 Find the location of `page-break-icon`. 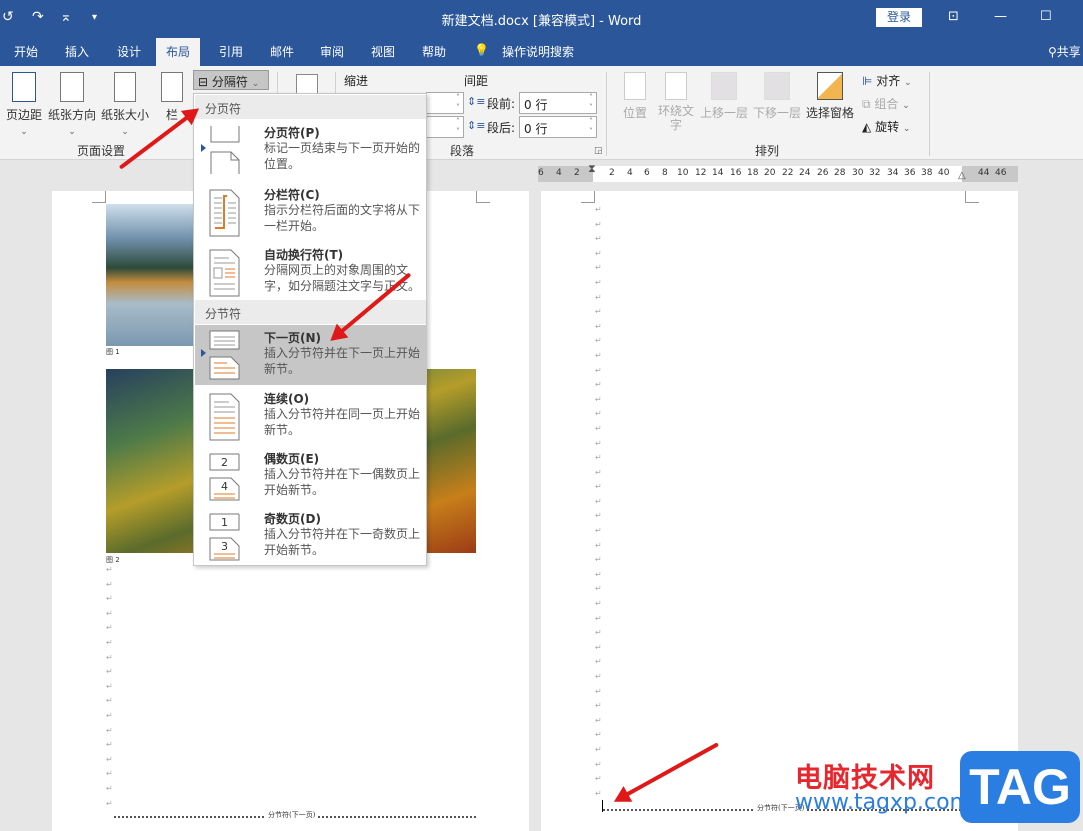

page-break-icon is located at coordinates (225, 150).